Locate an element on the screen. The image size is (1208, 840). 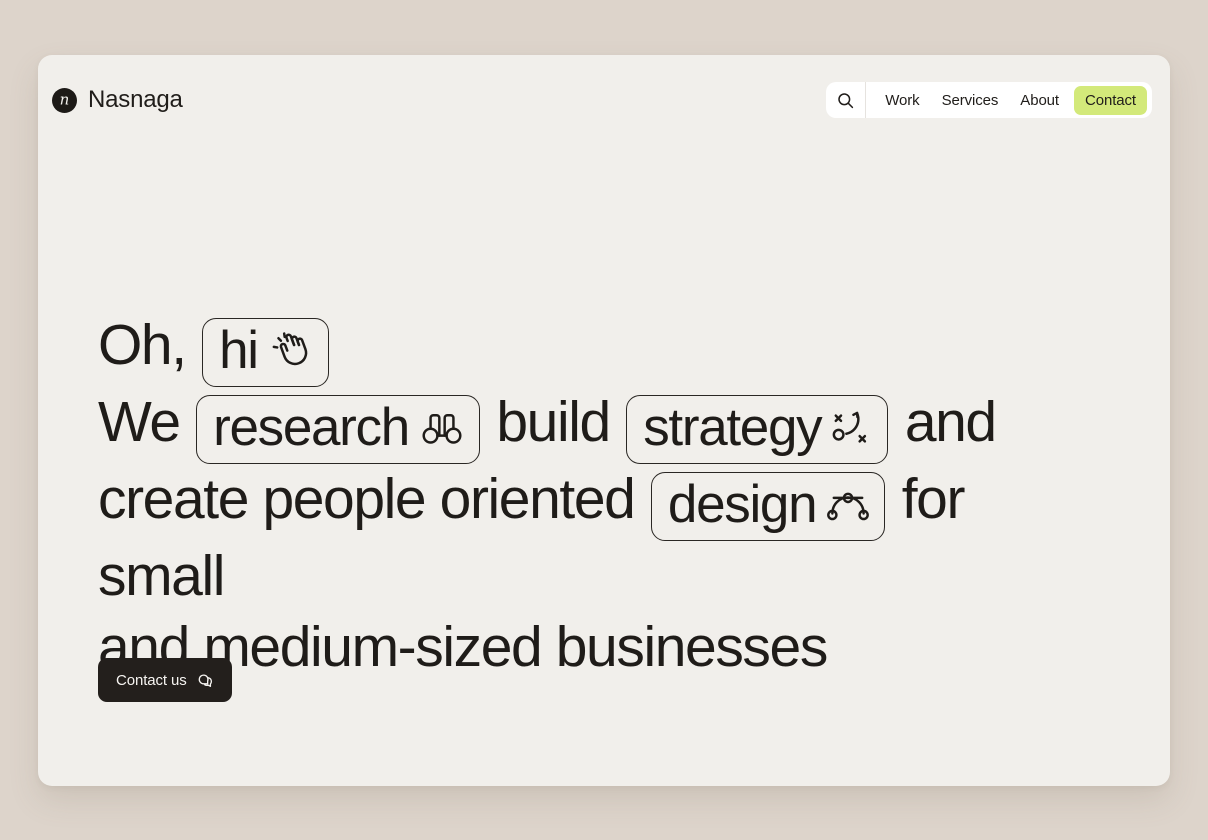
chip-research-label: research is located at coordinates (311, 427).